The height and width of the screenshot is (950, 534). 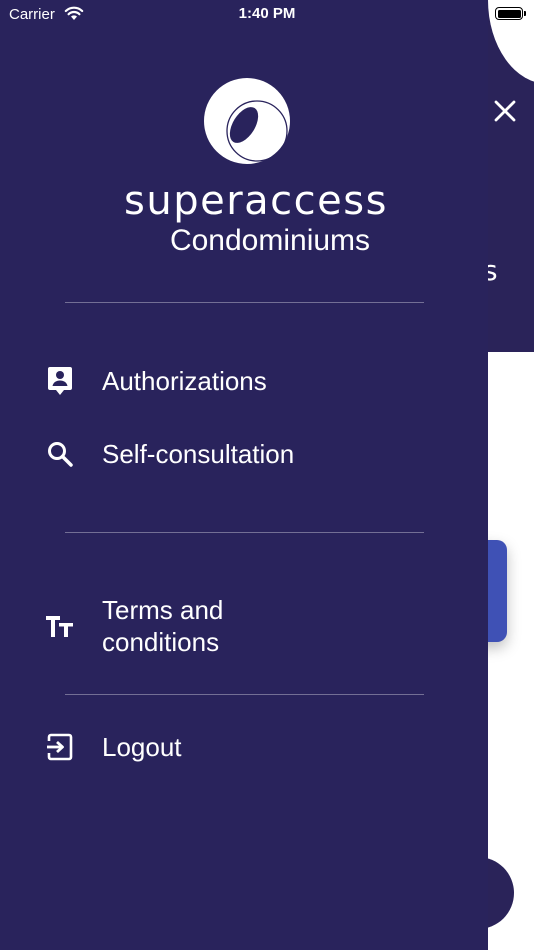 I want to click on menu-item-label: Authorizations, so click(x=184, y=381).